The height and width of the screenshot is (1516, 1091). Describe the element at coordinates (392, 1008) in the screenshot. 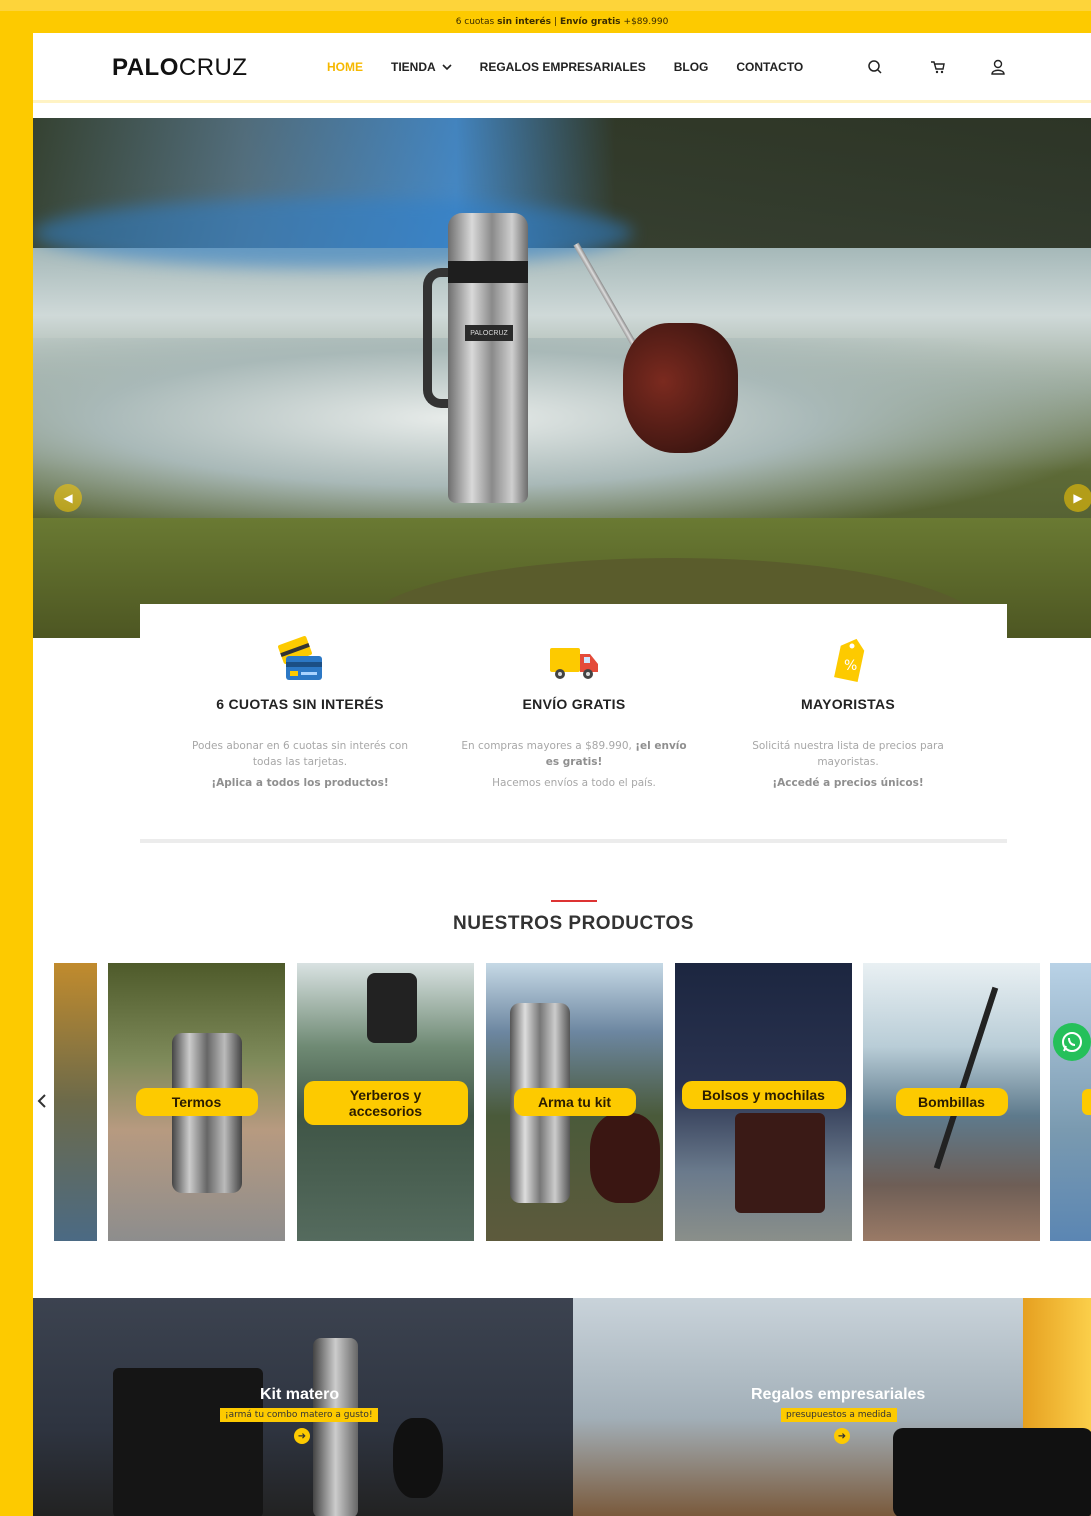

I see `product-yerbero-image` at that location.